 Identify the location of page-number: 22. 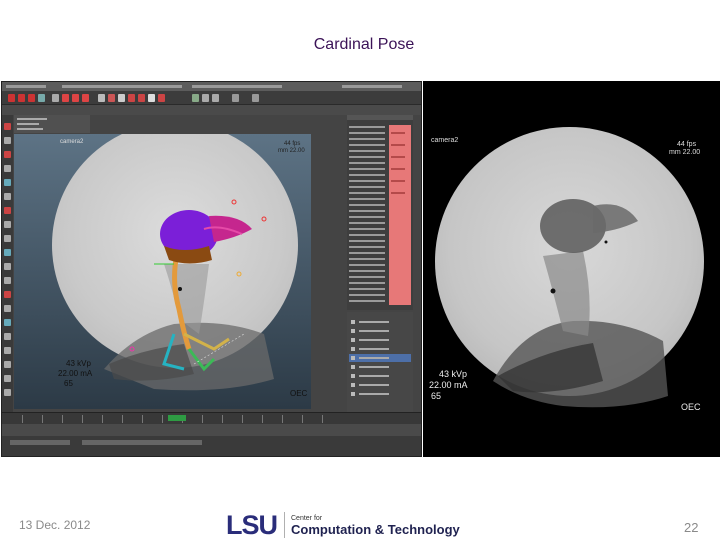
(691, 527).